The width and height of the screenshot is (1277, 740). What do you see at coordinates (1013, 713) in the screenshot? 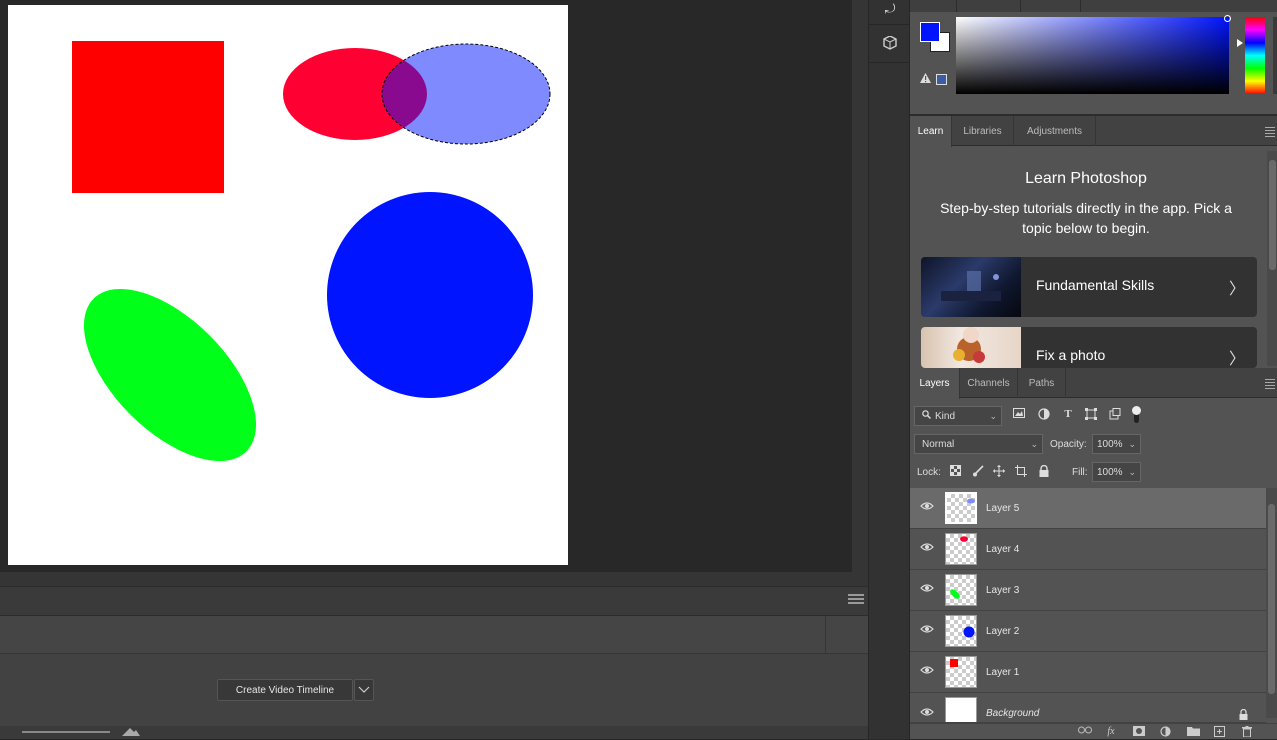
I see `layer-name: Background` at bounding box center [1013, 713].